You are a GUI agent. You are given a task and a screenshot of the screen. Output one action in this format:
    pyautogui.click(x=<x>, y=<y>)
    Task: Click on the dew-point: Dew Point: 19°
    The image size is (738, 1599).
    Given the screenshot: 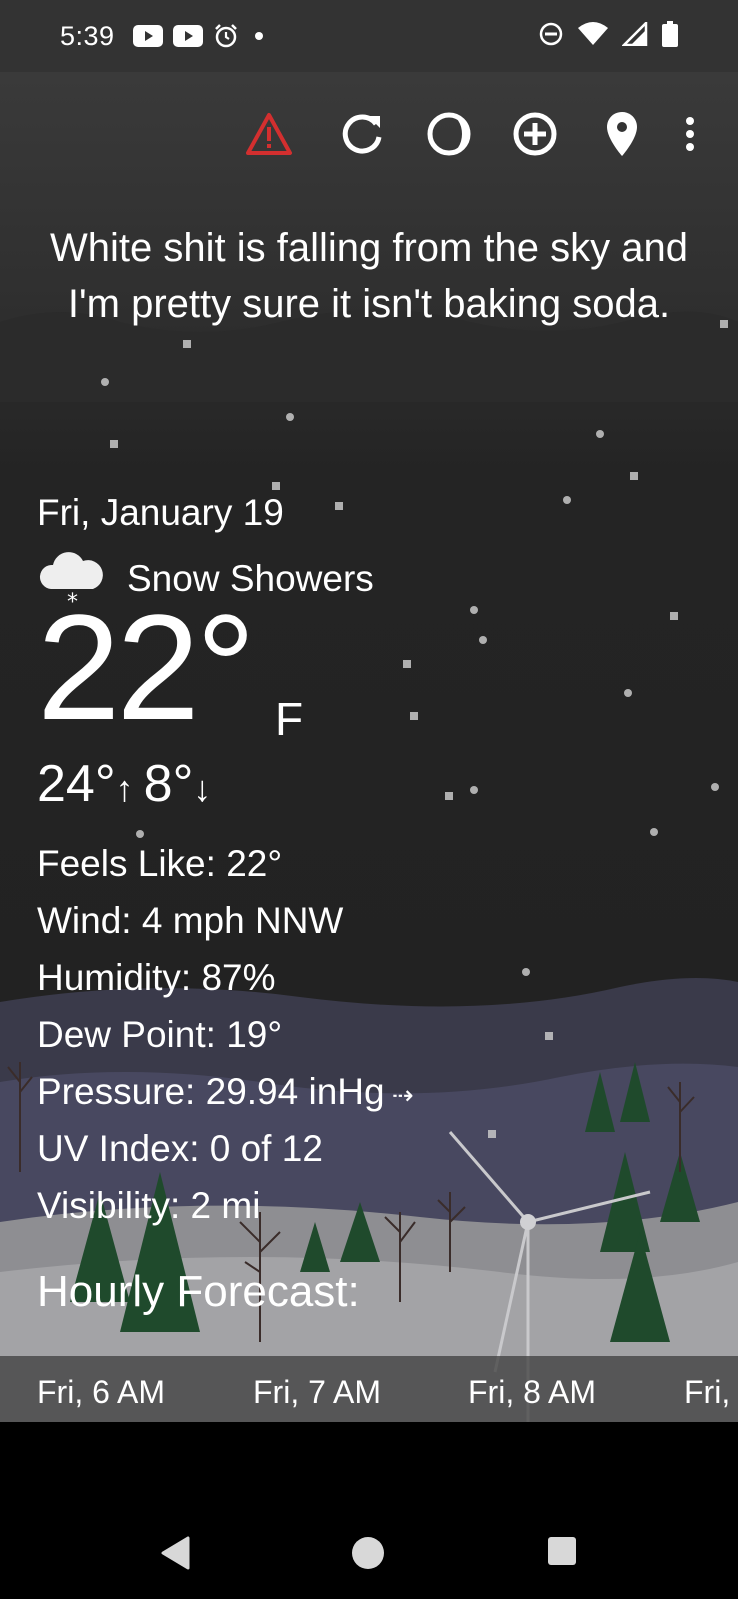 What is the action you would take?
    pyautogui.click(x=160, y=1034)
    